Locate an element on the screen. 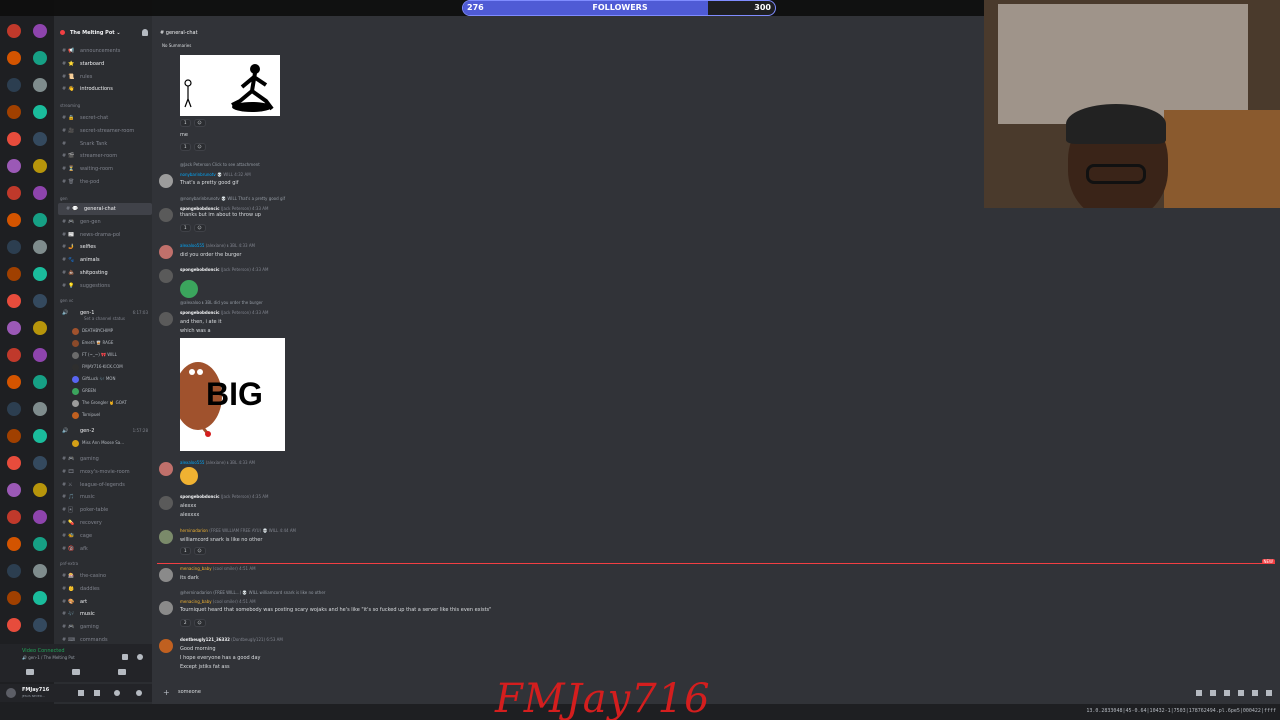 The width and height of the screenshot is (1280, 720). sidebar-item-the-pod: # 🗑 the-pod is located at coordinates (103, 182).